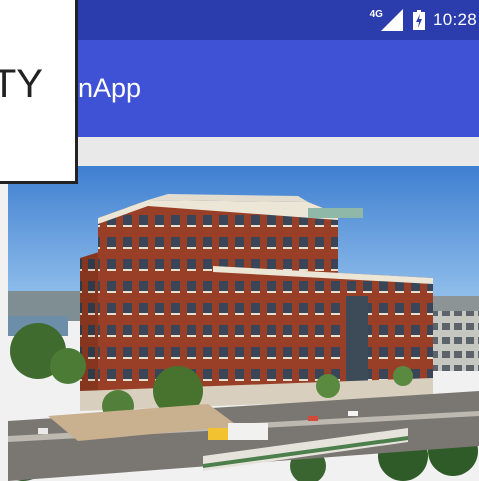 Image resolution: width=479 pixels, height=481 pixels. I want to click on network-type-label: 4G, so click(376, 14).